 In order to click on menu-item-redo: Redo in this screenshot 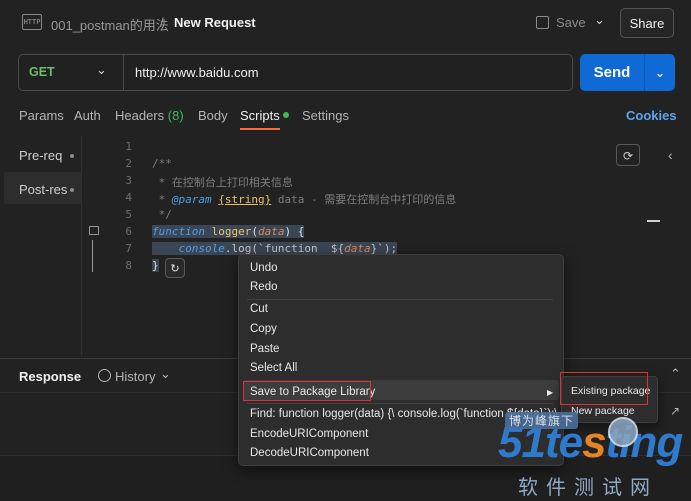, I will do `click(264, 287)`.